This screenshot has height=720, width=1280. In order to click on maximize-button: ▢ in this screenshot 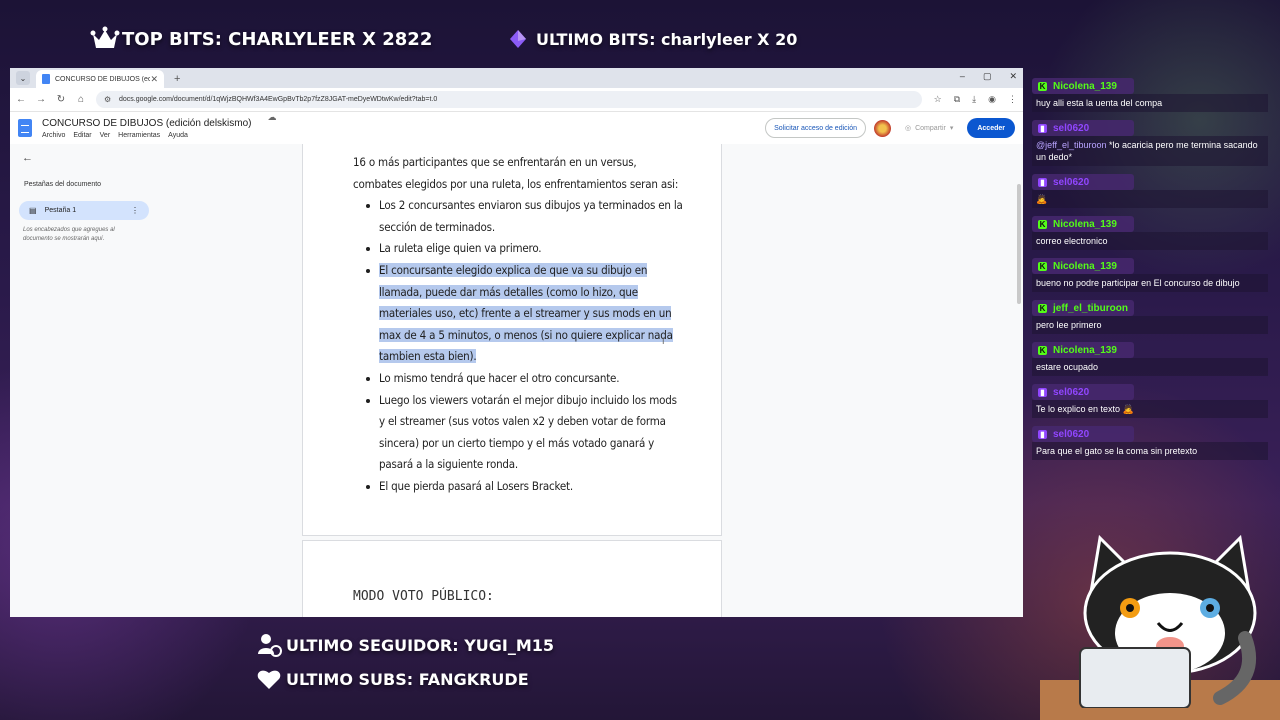, I will do `click(987, 76)`.